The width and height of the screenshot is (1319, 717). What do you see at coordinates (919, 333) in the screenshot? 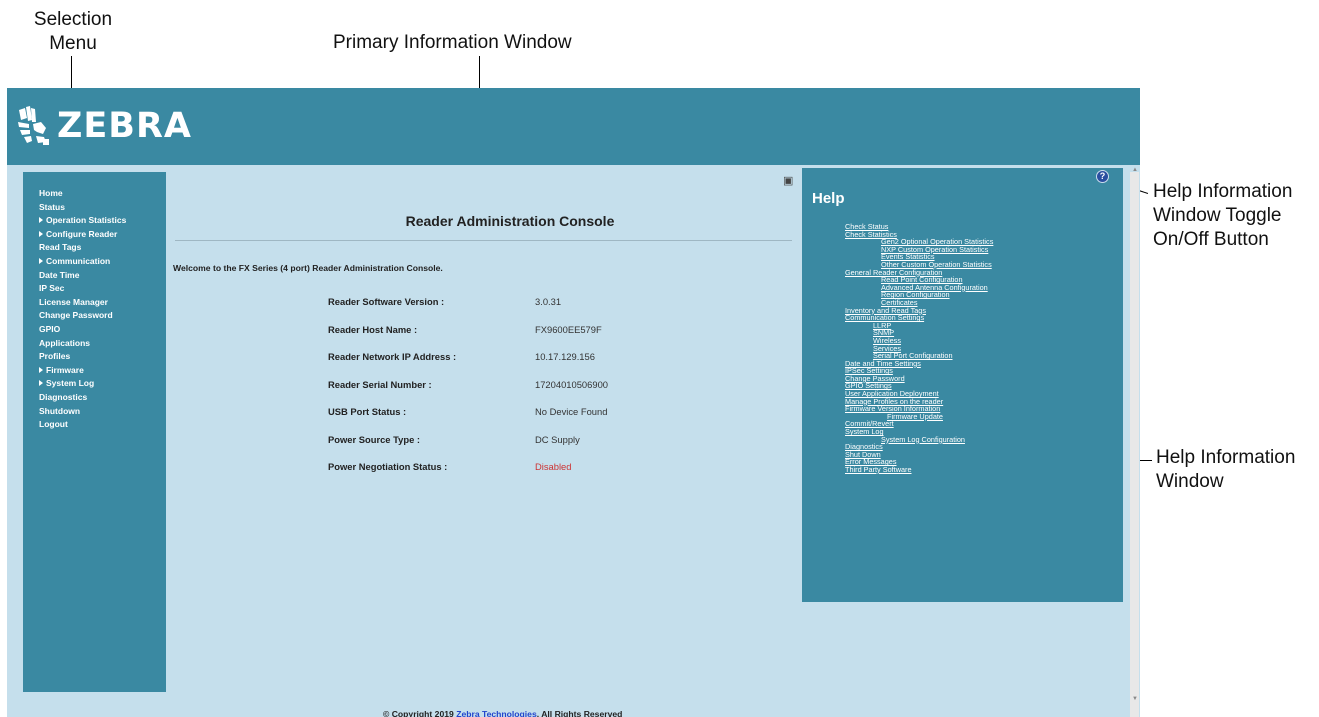
I see `help-link: SNMP` at bounding box center [919, 333].